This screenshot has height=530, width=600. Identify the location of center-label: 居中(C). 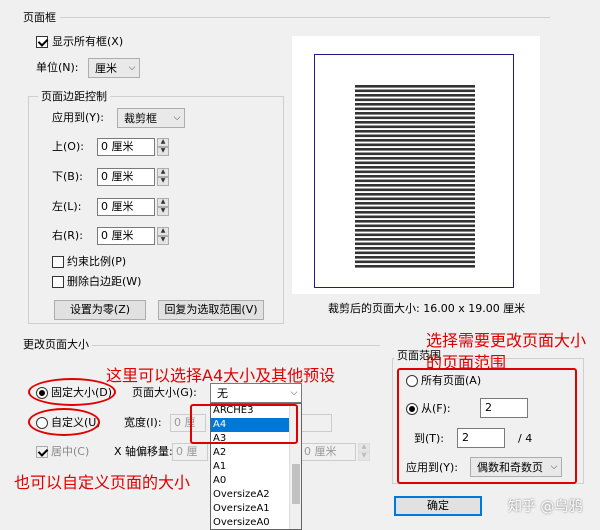
(70, 451).